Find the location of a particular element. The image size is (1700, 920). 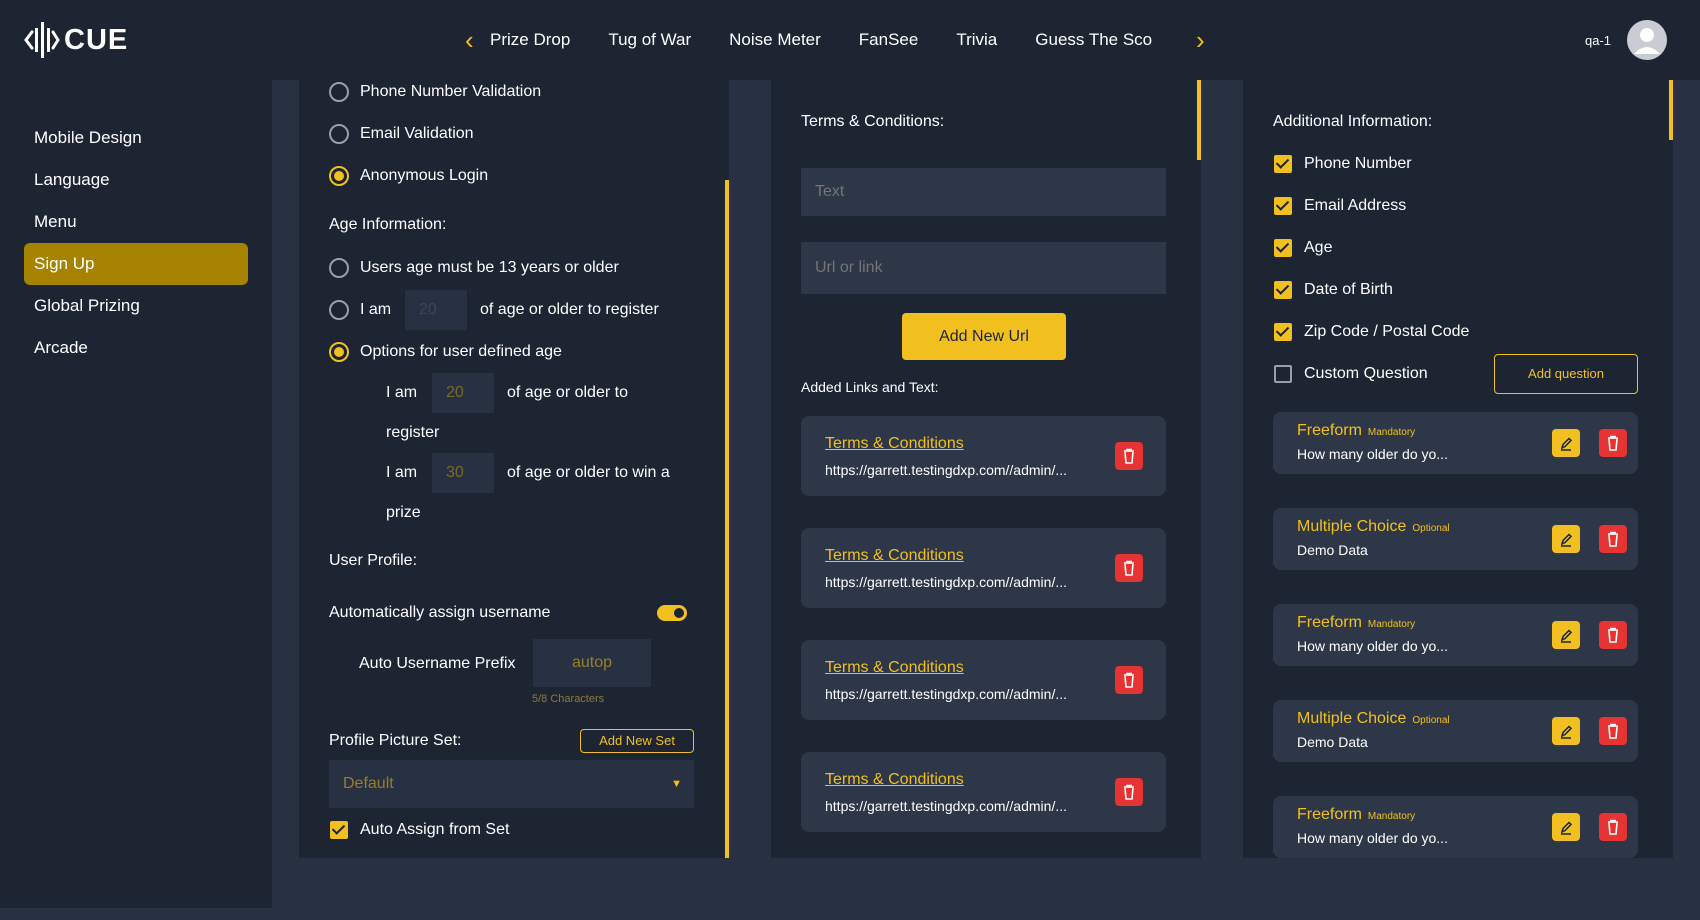

question-type: Multiple Choice Optional is located at coordinates (1373, 526).